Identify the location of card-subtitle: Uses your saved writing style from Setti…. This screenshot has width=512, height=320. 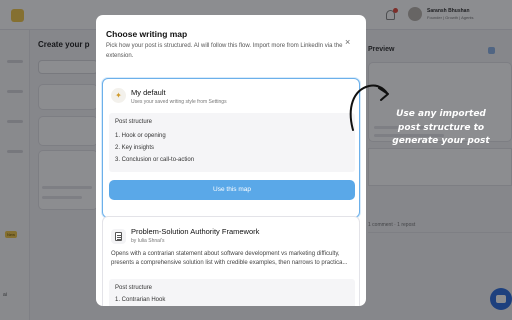
(179, 102).